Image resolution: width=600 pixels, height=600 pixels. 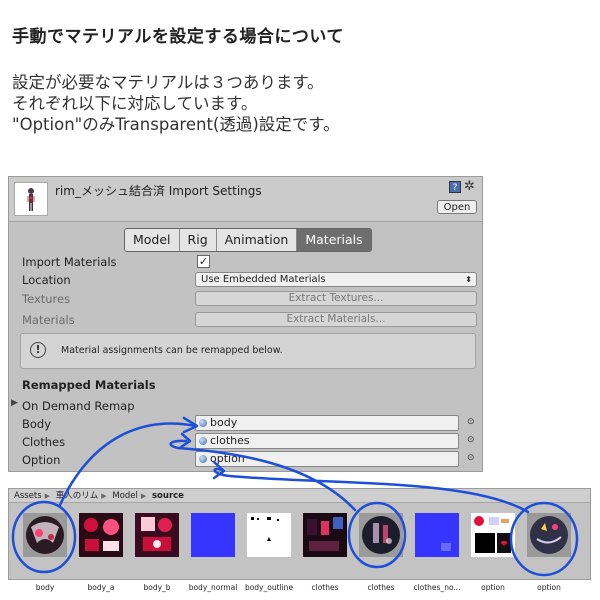 I want to click on panel-title: rim_メッシュ結合済 Import Settings, so click(x=158, y=191).